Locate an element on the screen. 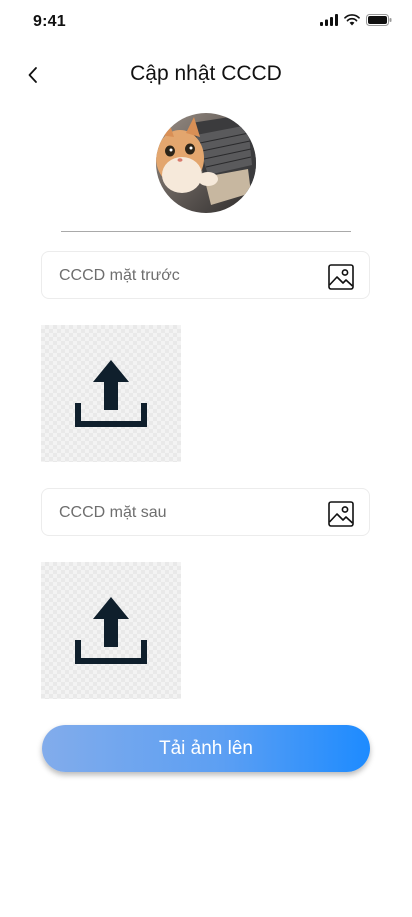 The width and height of the screenshot is (412, 917). back-id-field: CCCD mặt sau is located at coordinates (205, 512).